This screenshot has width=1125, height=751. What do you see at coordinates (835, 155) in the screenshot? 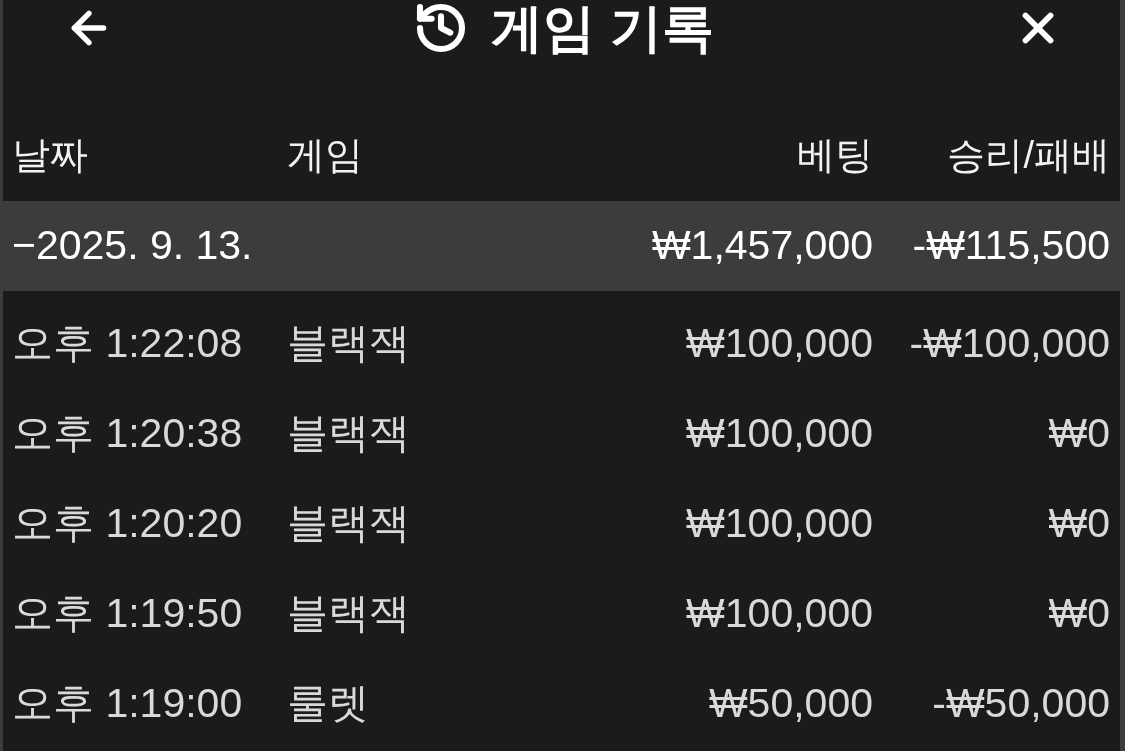
I see `column-header: 베팅` at bounding box center [835, 155].